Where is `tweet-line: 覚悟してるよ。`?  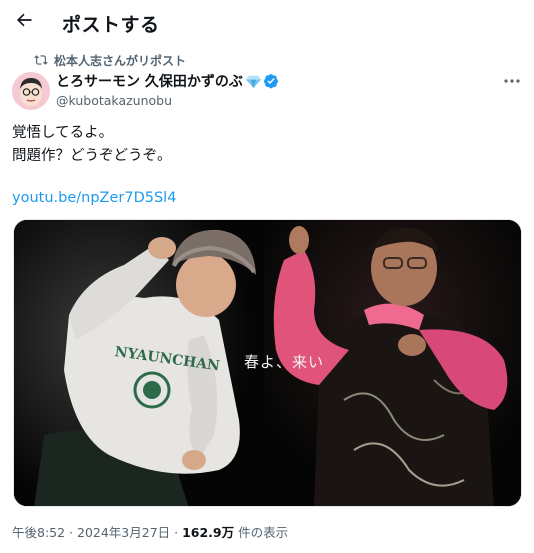 tweet-line: 覚悟してるよ。 is located at coordinates (63, 133).